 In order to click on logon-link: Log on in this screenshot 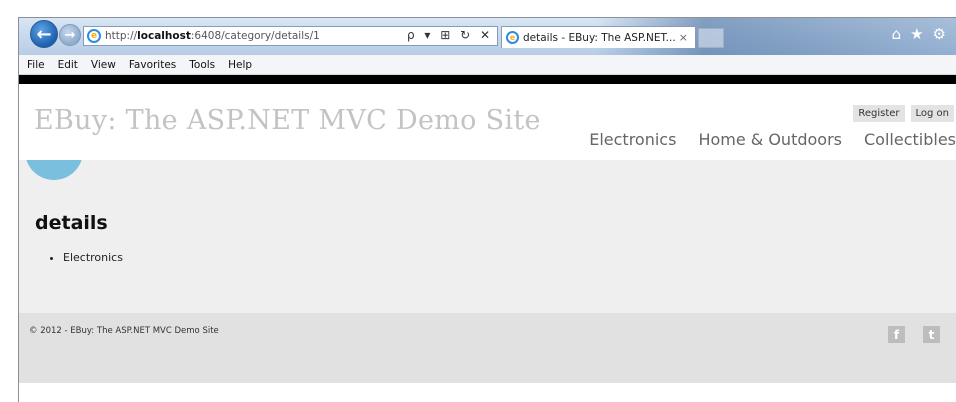, I will do `click(932, 113)`.